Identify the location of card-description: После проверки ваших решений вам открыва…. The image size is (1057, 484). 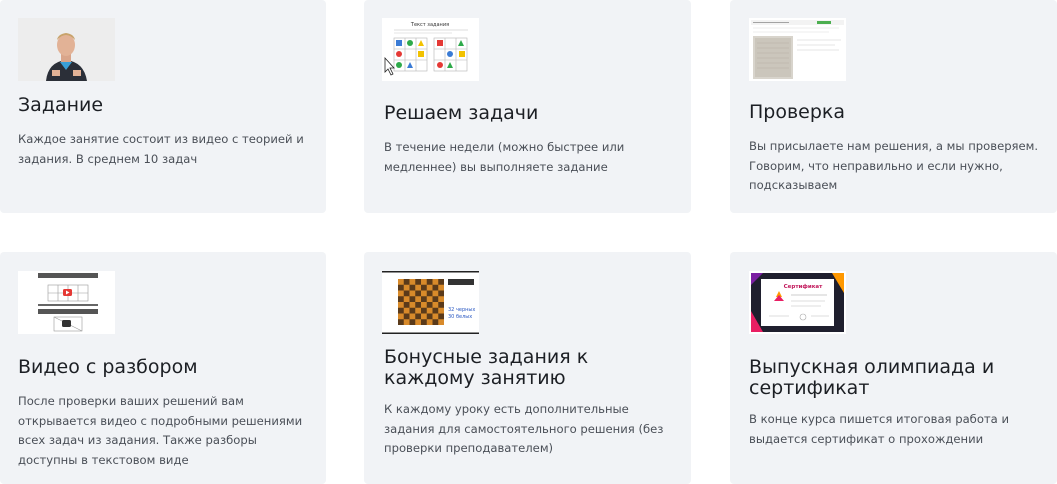
(160, 430).